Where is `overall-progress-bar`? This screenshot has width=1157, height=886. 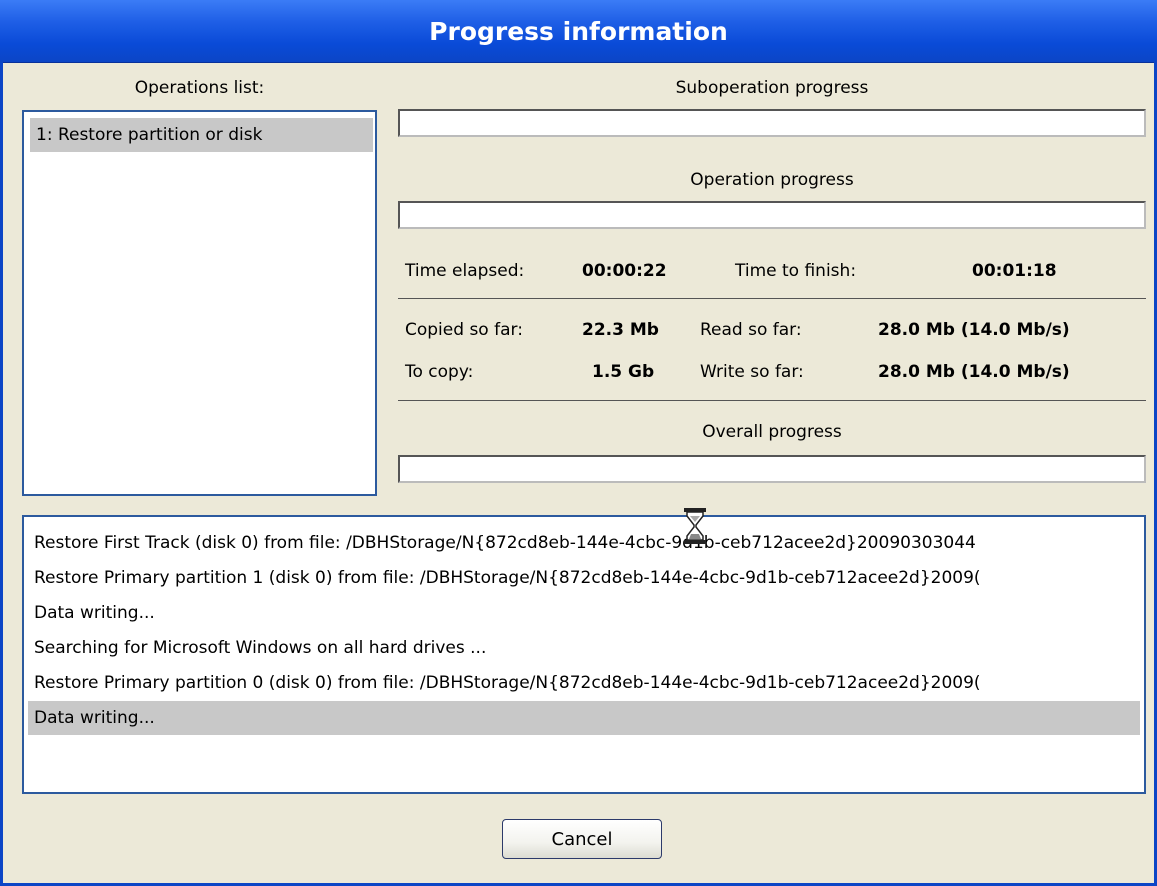 overall-progress-bar is located at coordinates (772, 469).